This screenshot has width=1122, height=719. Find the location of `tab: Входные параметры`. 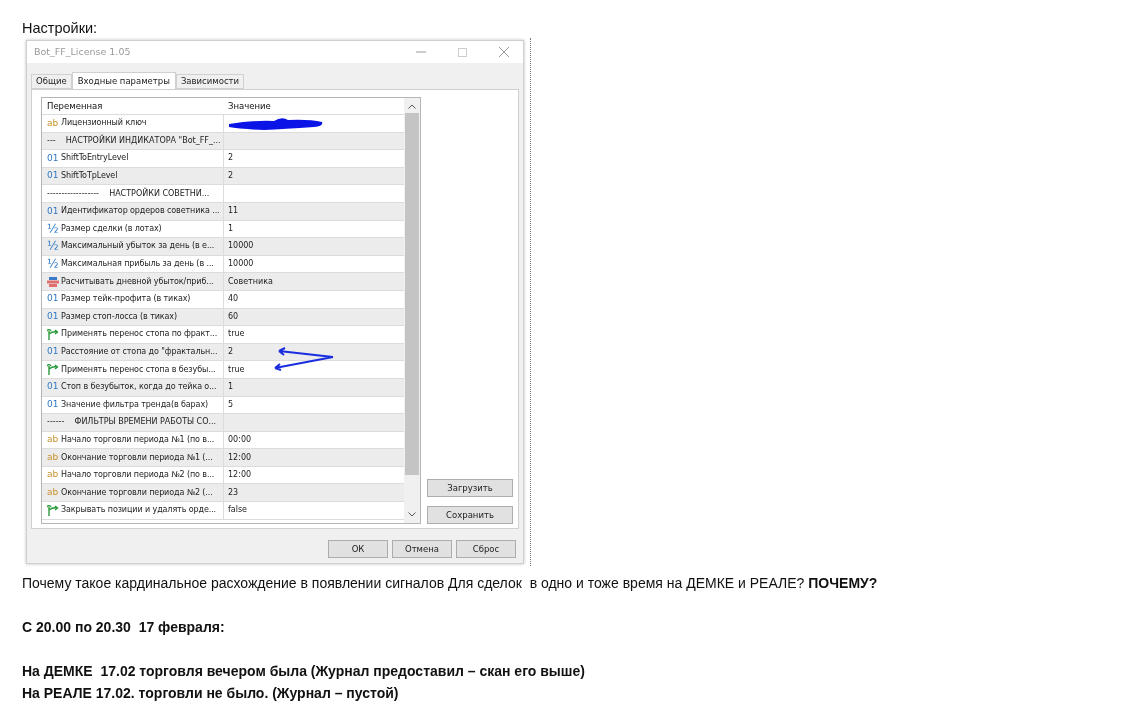

tab: Входные параметры is located at coordinates (123, 80).